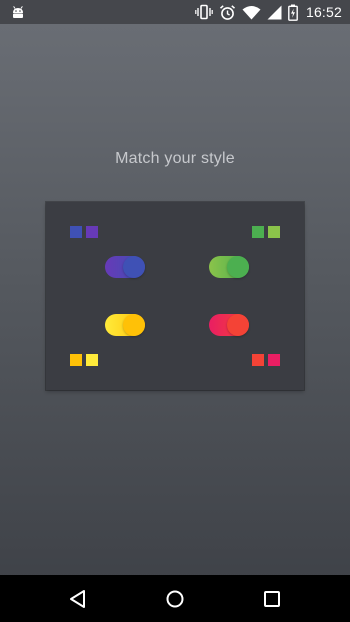  I want to click on navigation-bar, so click(175, 598).